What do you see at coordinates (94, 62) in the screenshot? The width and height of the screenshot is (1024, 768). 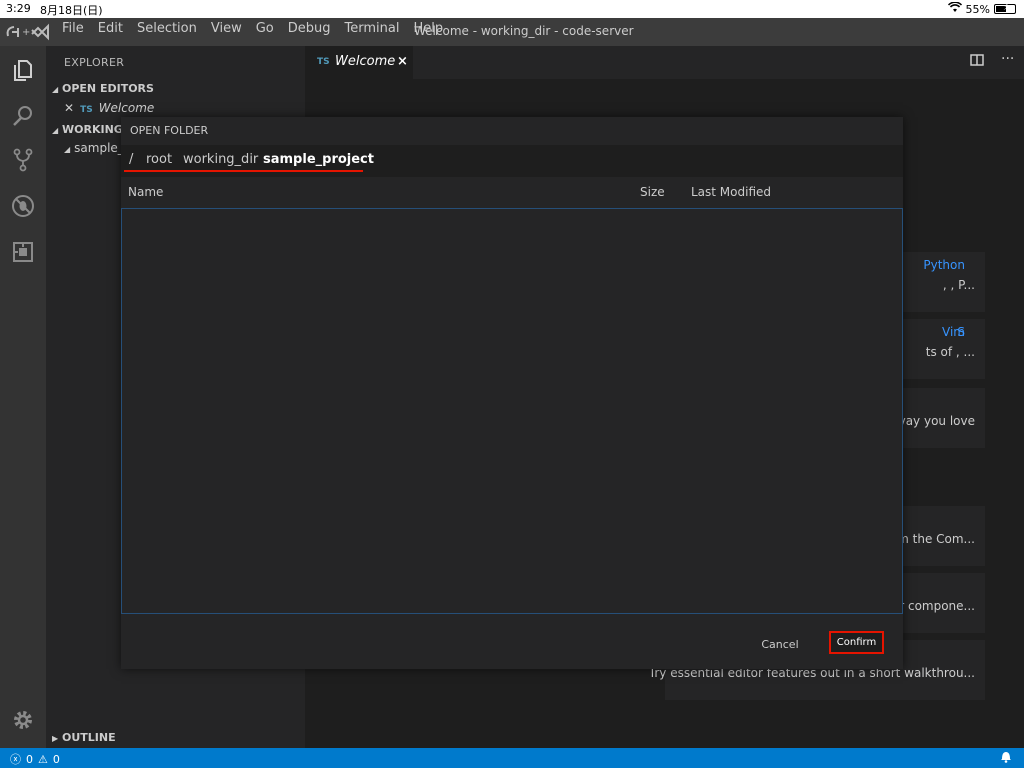 I see `sidebar-title: EXPLORER` at bounding box center [94, 62].